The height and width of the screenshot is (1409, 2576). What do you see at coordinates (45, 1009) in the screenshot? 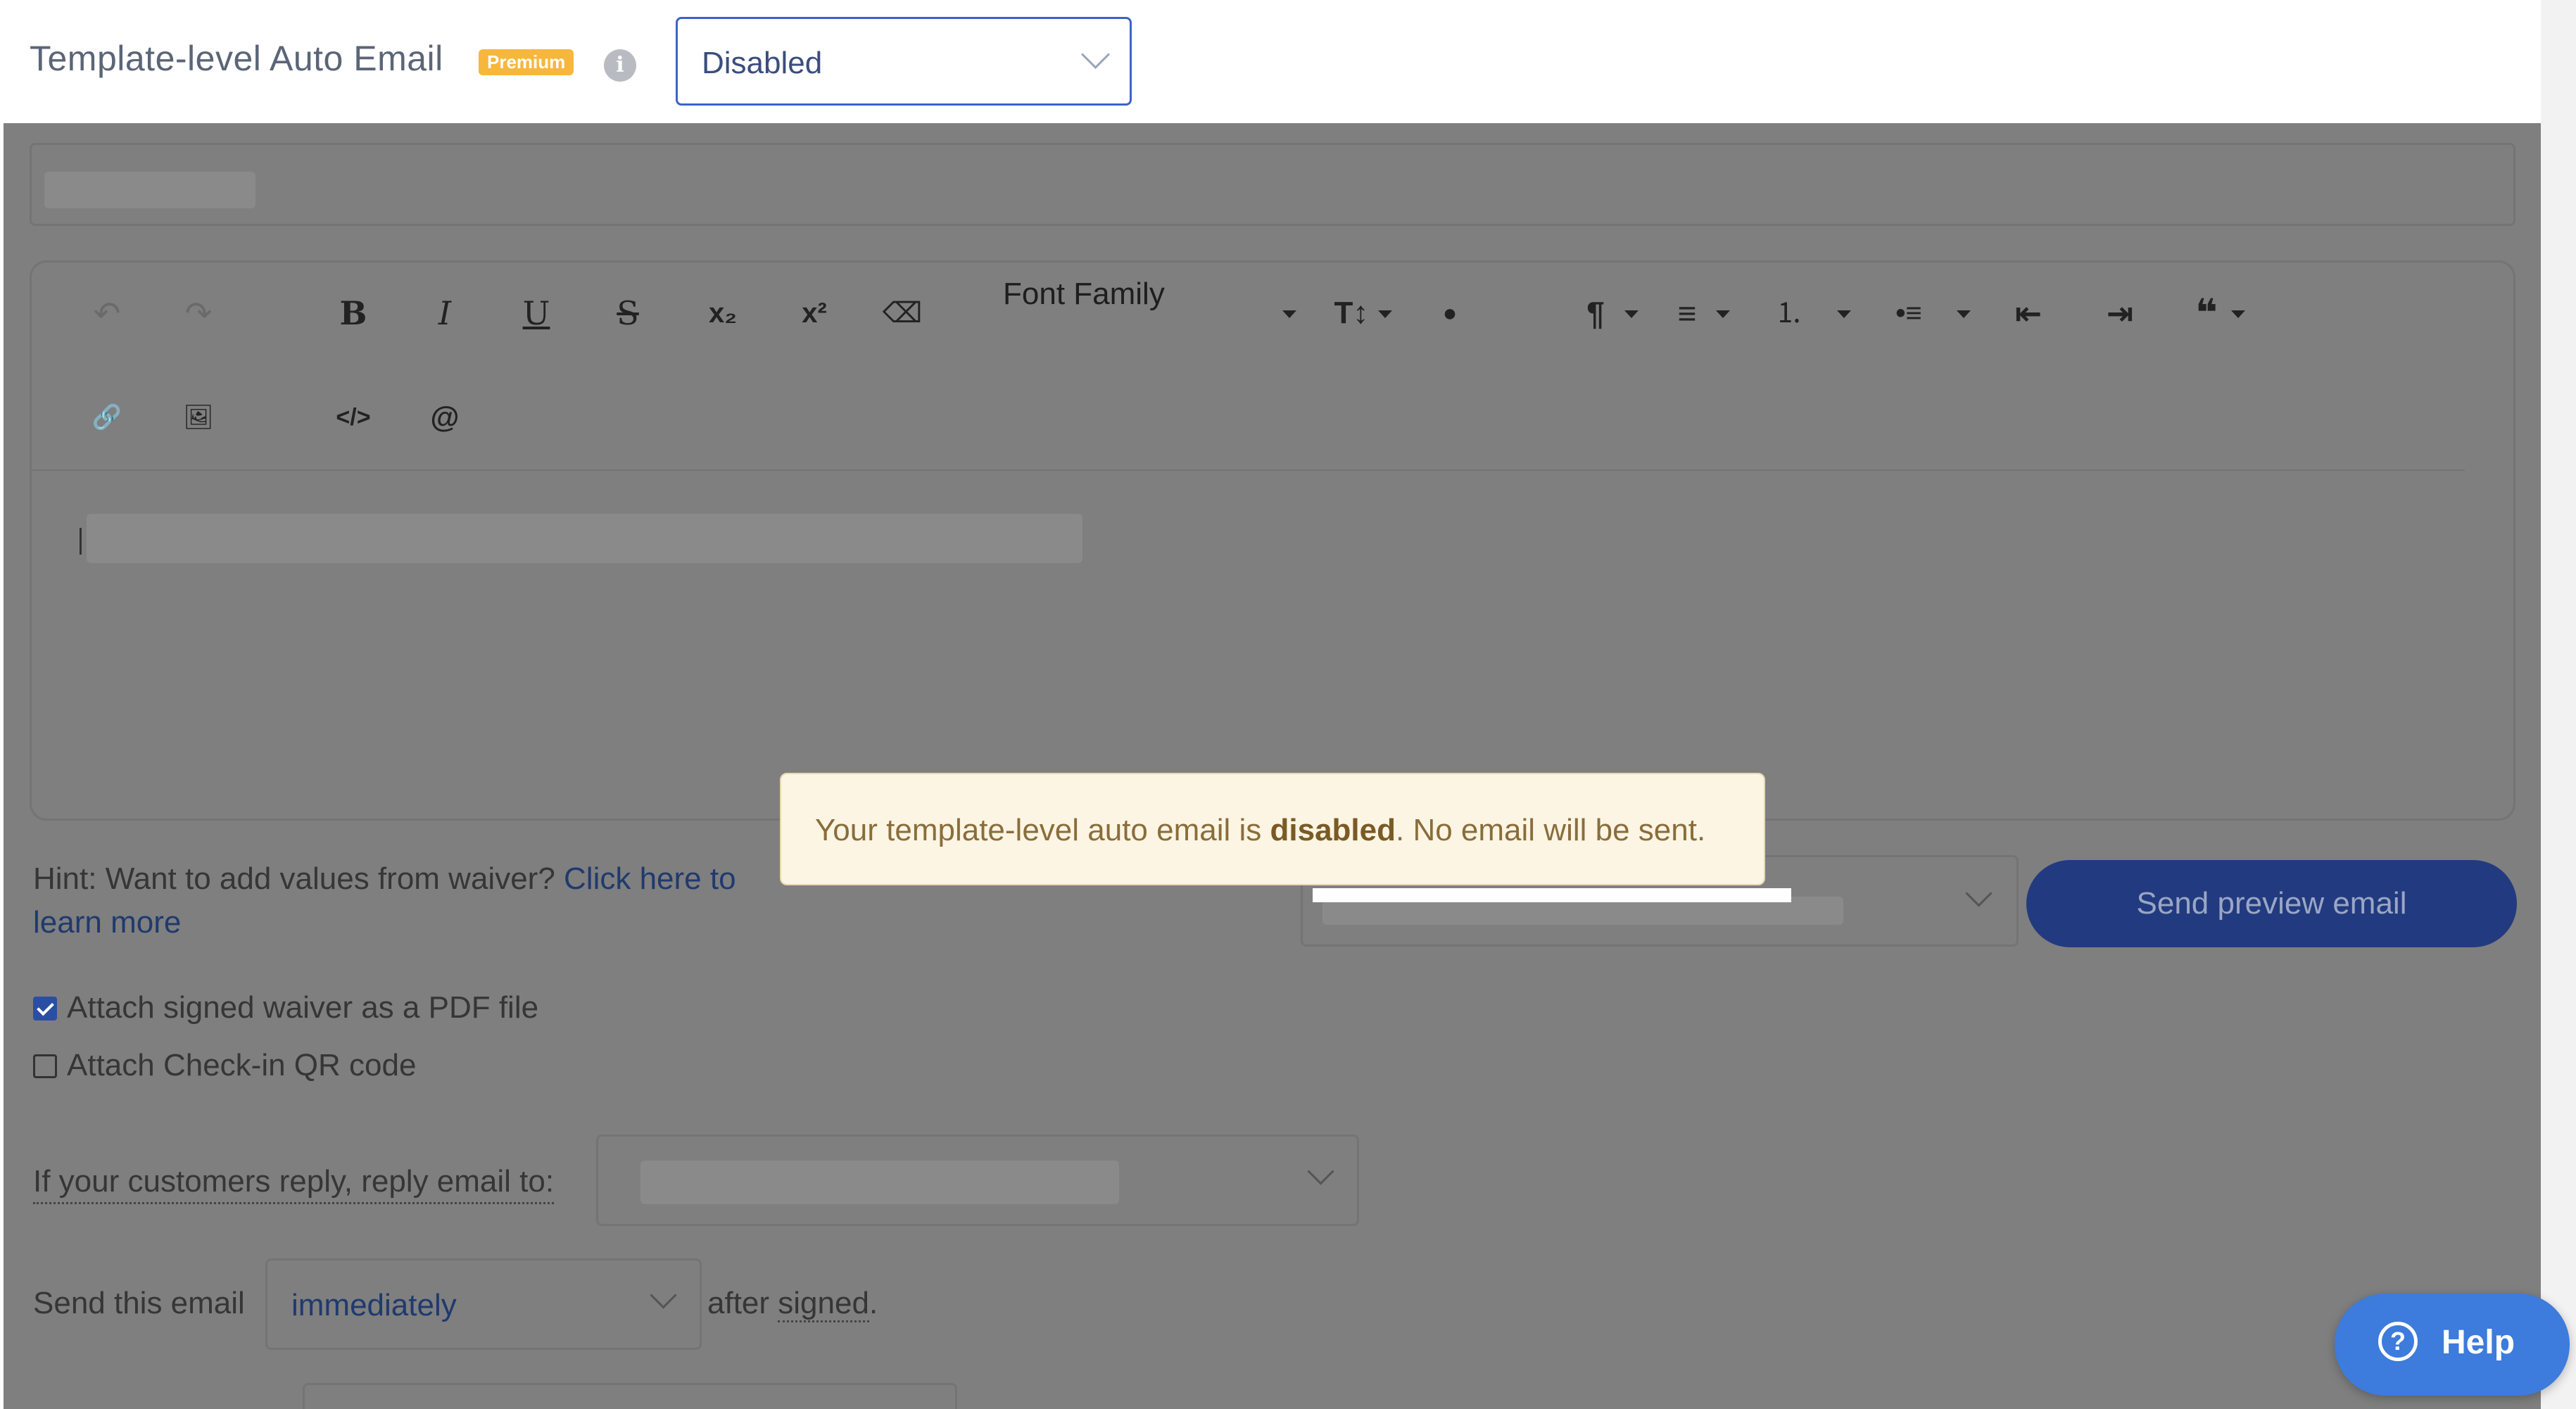
I see `attach-pdf-checkbox` at bounding box center [45, 1009].